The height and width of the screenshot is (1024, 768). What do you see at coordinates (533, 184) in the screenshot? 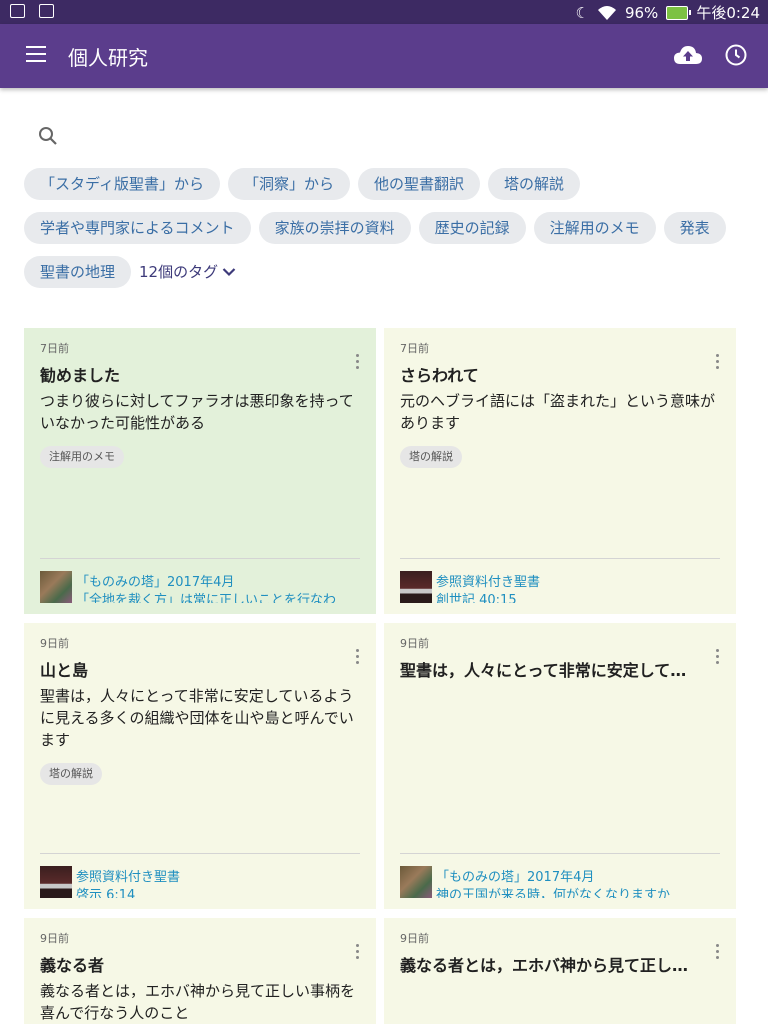
I see `tag-chip: 塔の解説` at bounding box center [533, 184].